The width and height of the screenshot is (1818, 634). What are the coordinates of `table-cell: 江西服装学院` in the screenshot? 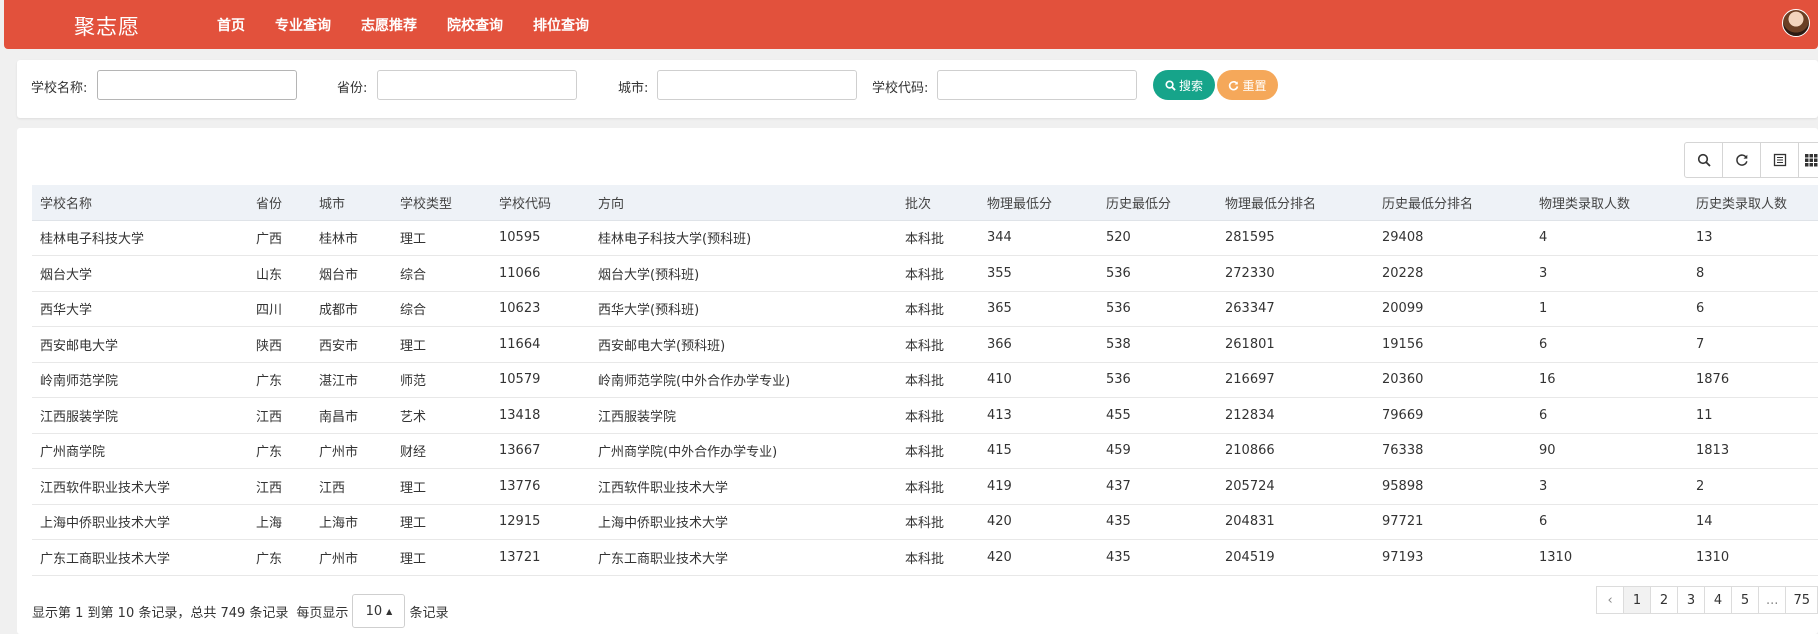 It's located at (140, 415).